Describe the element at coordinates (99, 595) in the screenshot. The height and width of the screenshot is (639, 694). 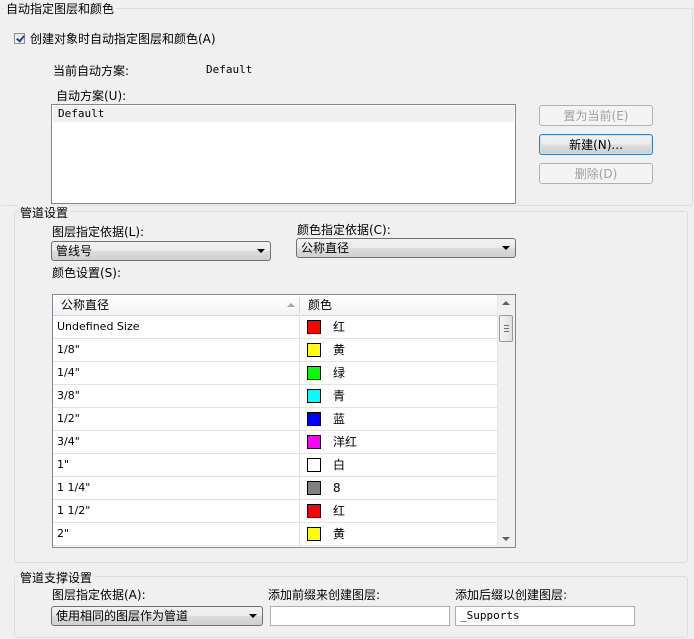
I see `support-layer-basis-label: 图层指定依据(A):` at that location.